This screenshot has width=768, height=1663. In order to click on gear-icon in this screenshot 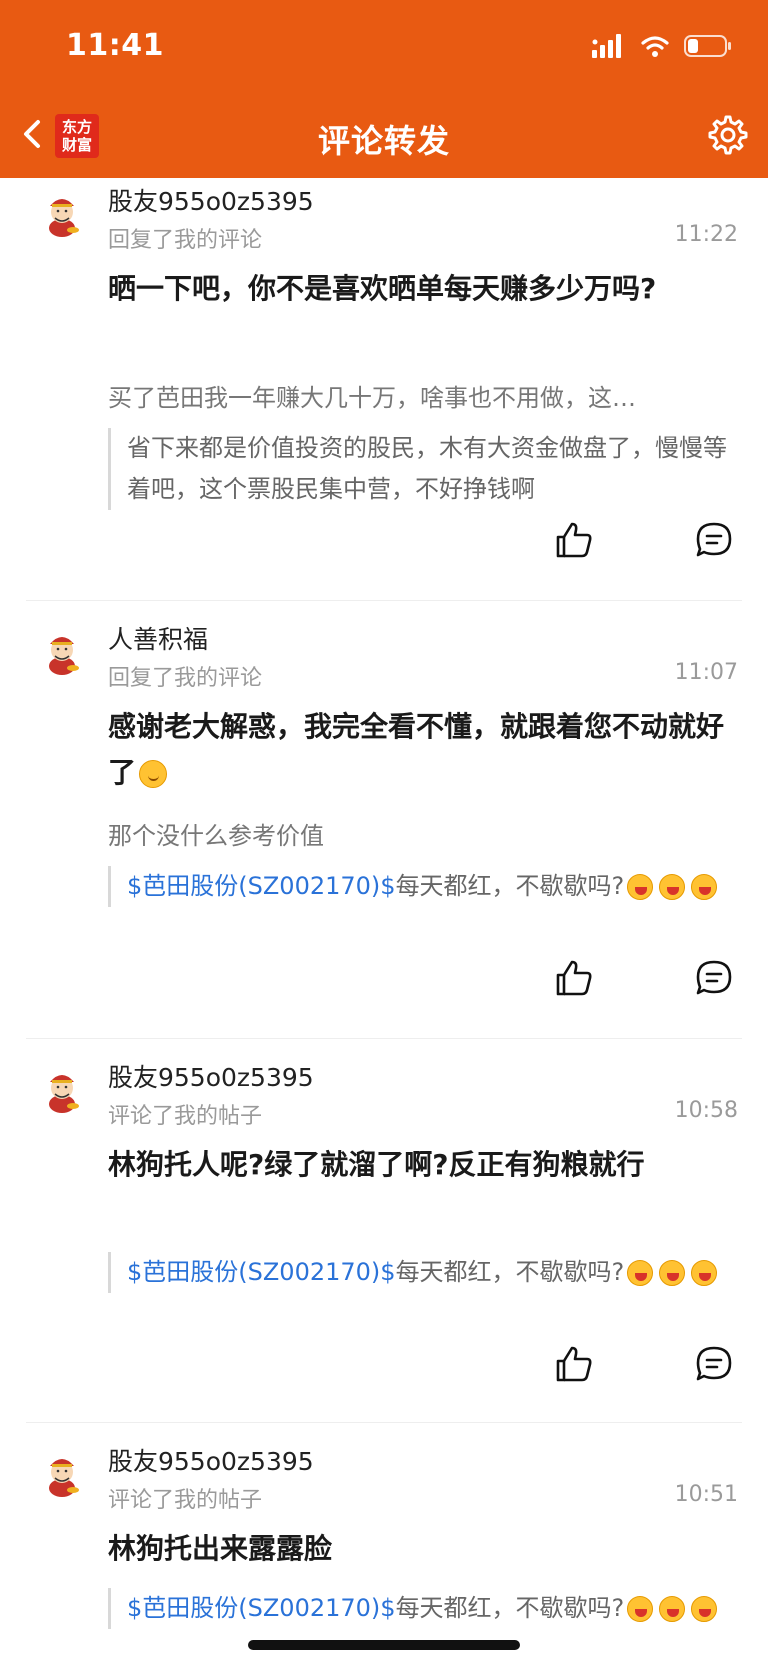, I will do `click(728, 135)`.